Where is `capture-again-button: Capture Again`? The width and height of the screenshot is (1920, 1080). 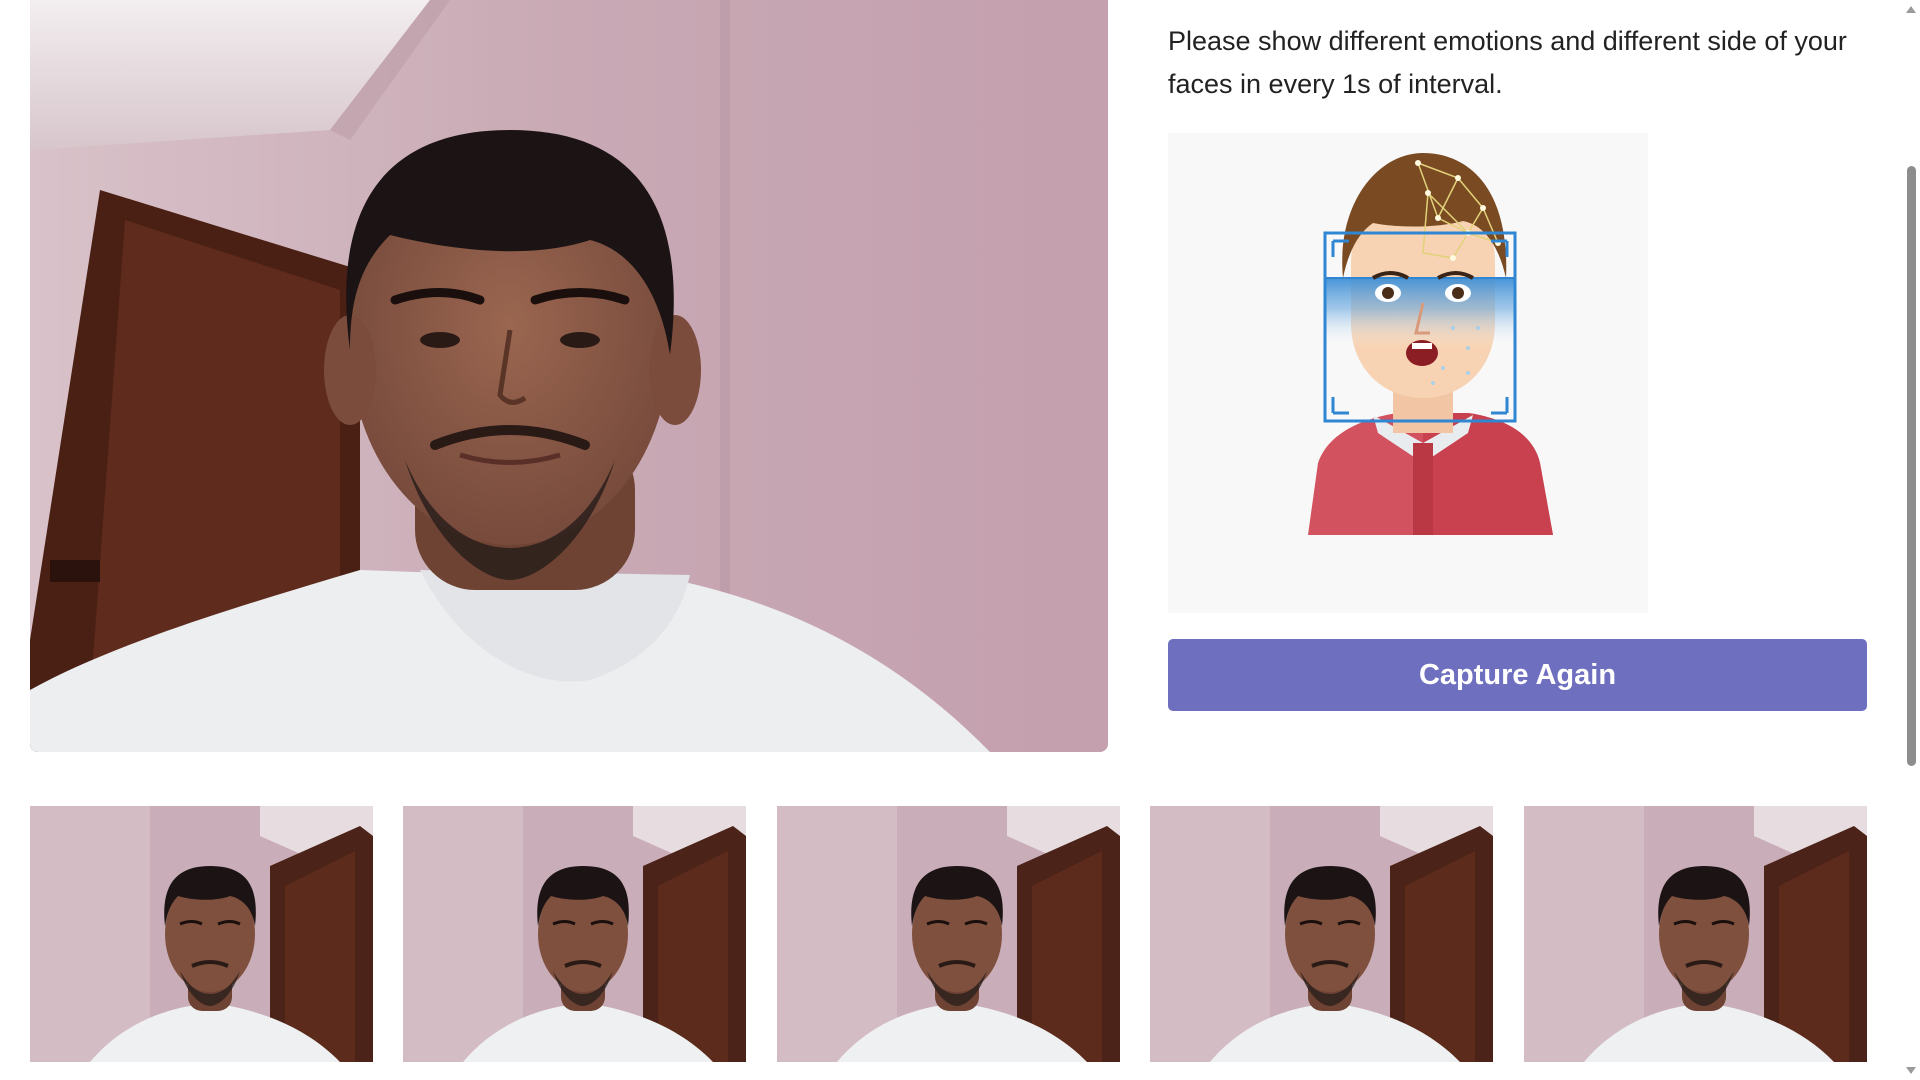 capture-again-button: Capture Again is located at coordinates (1517, 675).